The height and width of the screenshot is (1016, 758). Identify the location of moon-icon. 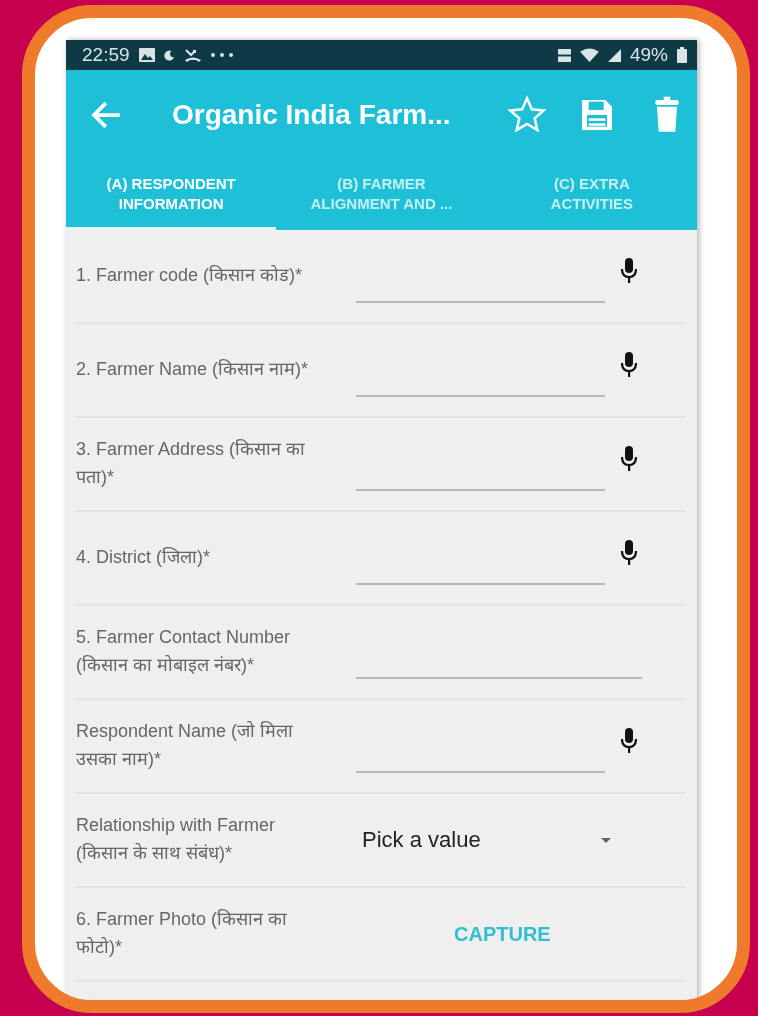
(169, 55).